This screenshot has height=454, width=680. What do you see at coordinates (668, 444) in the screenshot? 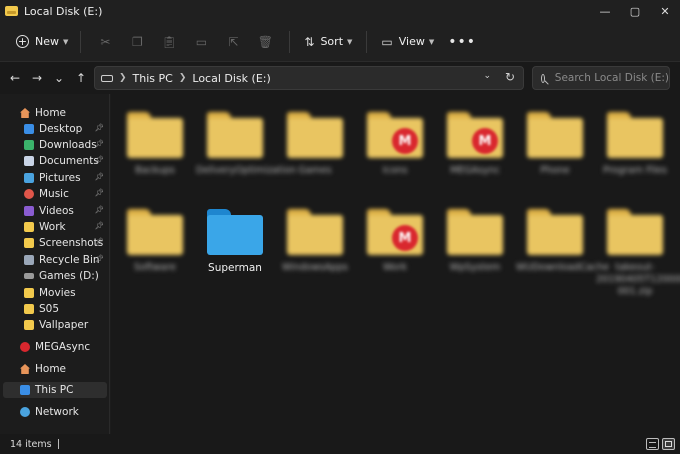
I see `large-icons-view-button` at bounding box center [668, 444].